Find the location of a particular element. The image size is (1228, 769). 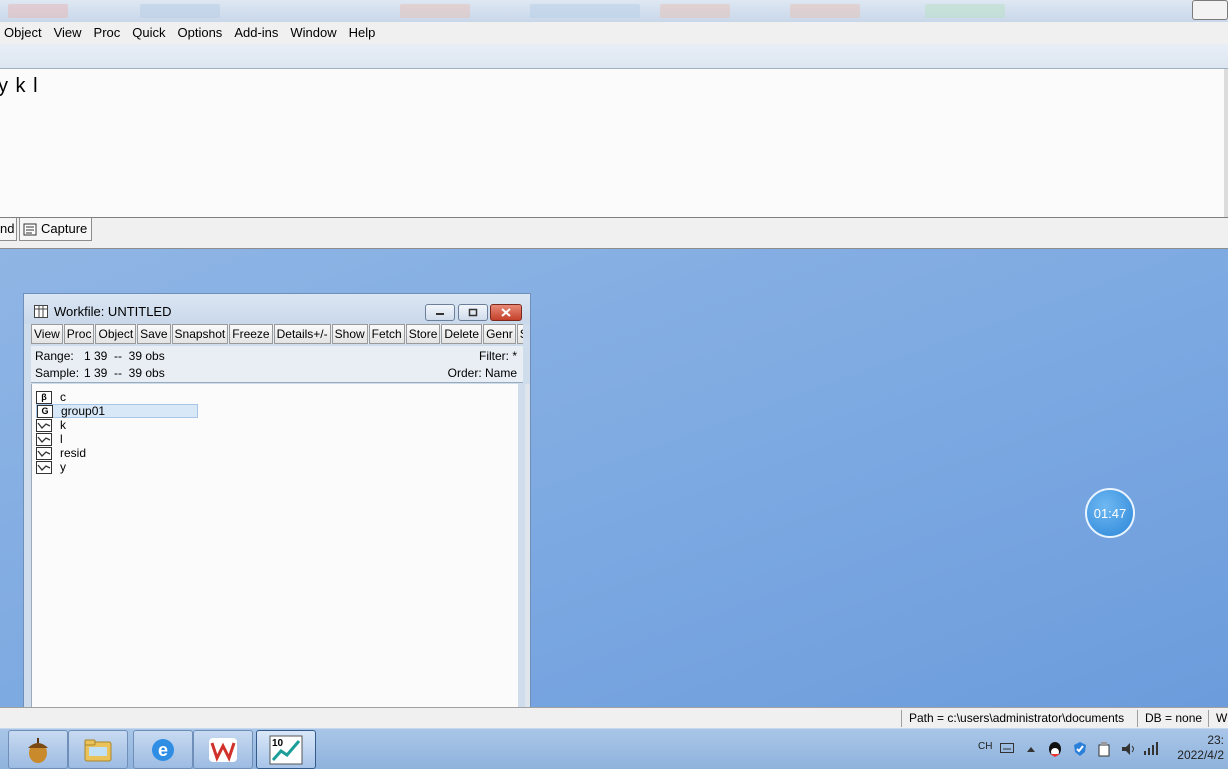

close-button is located at coordinates (506, 312).